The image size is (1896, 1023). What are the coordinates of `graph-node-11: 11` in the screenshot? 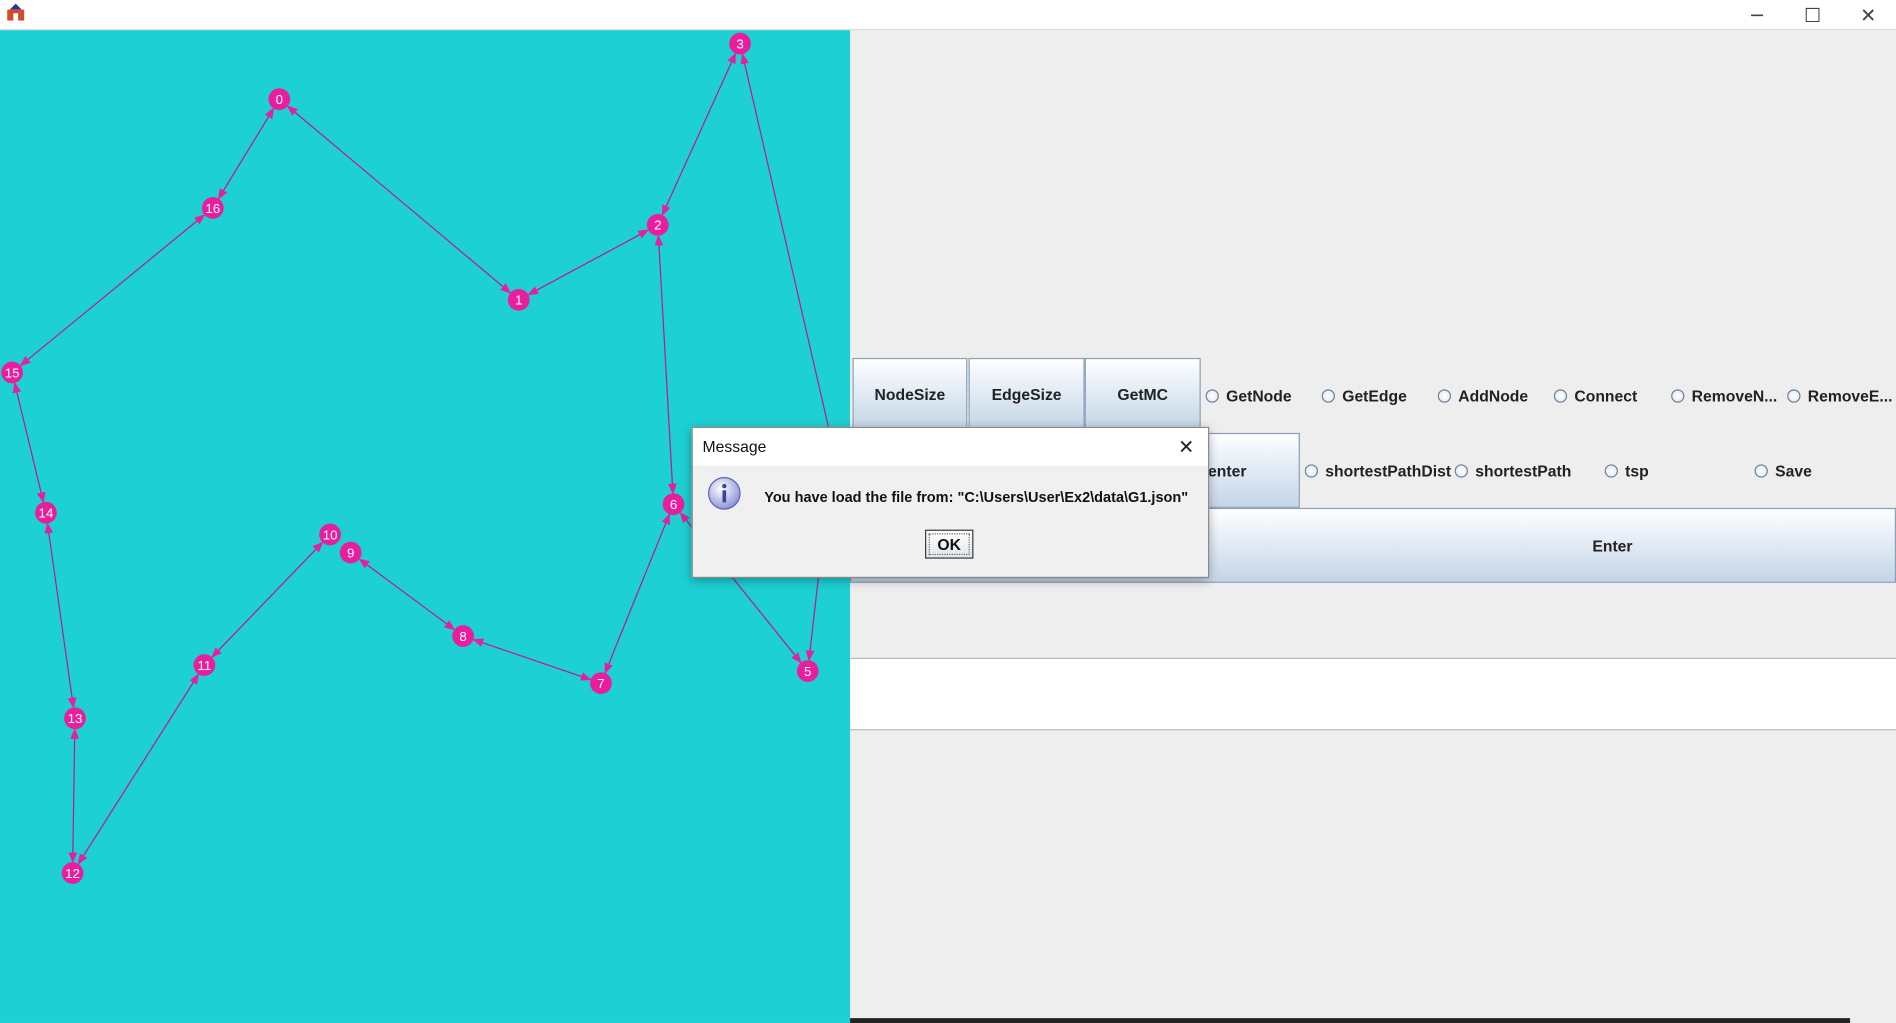 It's located at (204, 665).